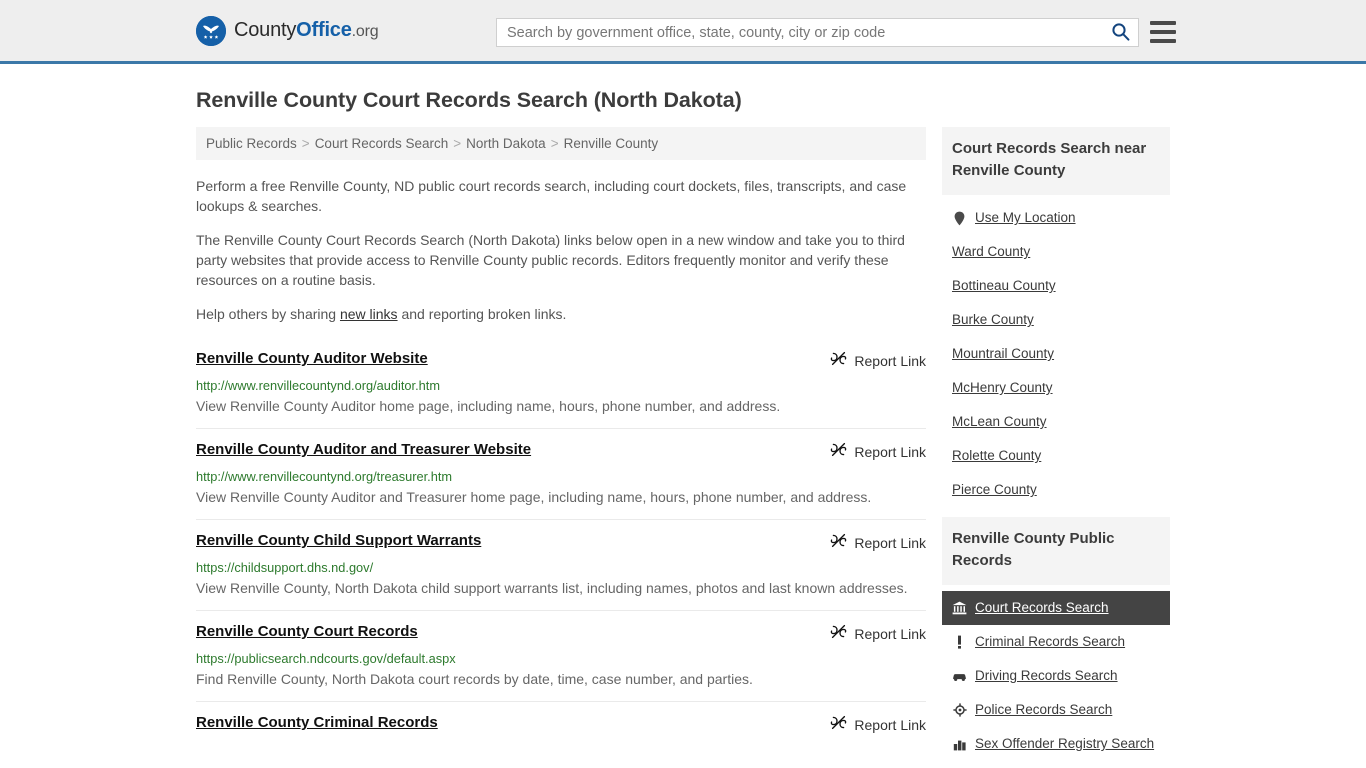 This screenshot has height=768, width=1366. What do you see at coordinates (482, 314) in the screenshot?
I see `intro-p3-after: and reporting broken links.` at bounding box center [482, 314].